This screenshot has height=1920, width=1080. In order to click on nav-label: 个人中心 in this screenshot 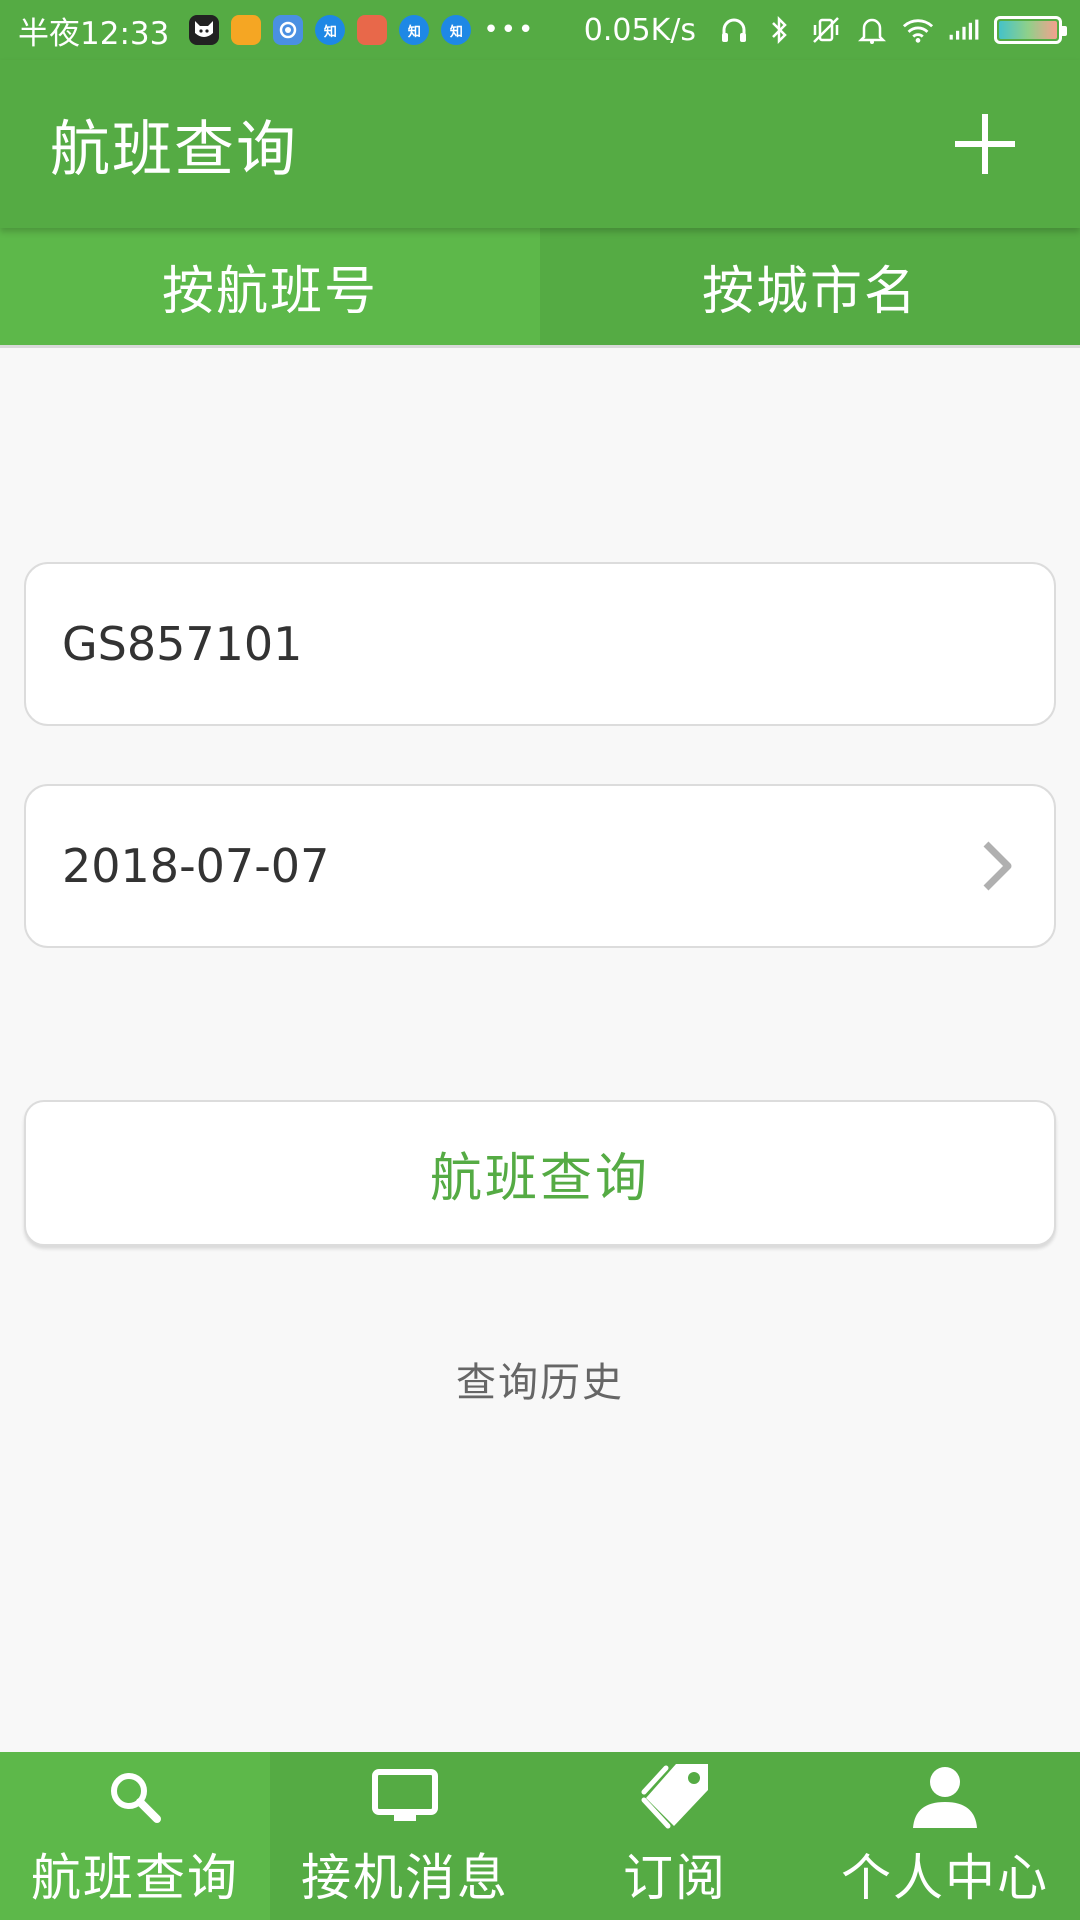, I will do `click(945, 1878)`.